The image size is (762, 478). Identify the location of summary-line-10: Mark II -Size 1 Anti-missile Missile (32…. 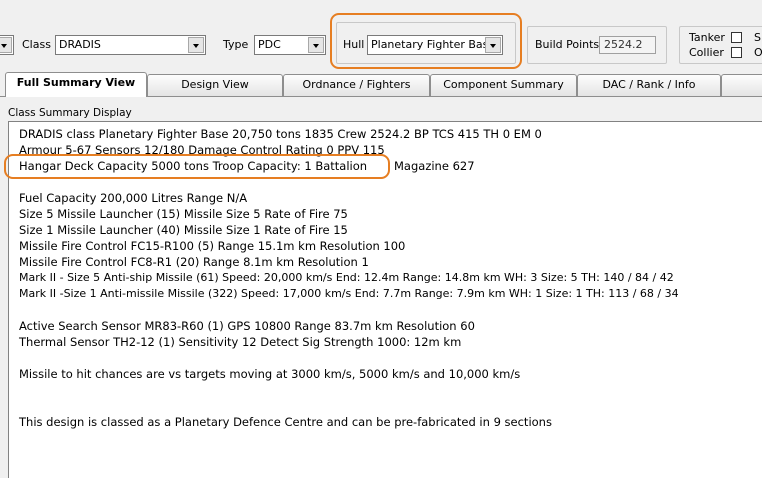
(349, 293).